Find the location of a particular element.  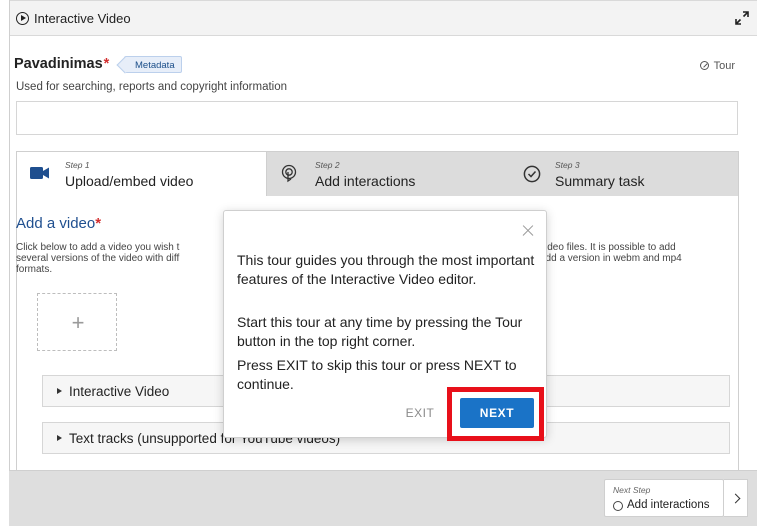

plus-icon: + is located at coordinates (78, 322).